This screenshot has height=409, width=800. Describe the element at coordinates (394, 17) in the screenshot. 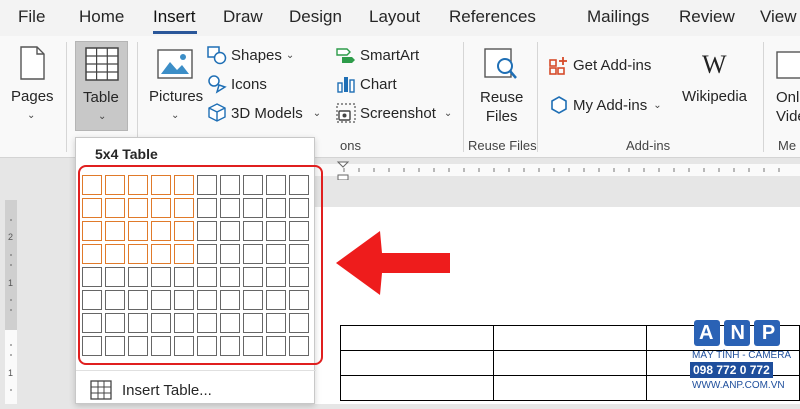

I see `tab-layout: Layout` at that location.